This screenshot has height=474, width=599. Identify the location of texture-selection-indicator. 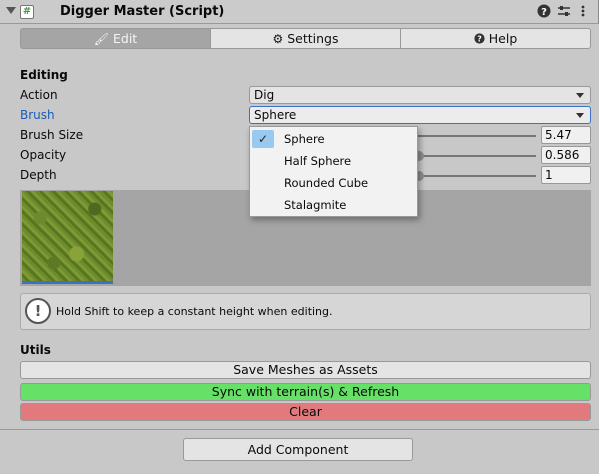
(67, 282).